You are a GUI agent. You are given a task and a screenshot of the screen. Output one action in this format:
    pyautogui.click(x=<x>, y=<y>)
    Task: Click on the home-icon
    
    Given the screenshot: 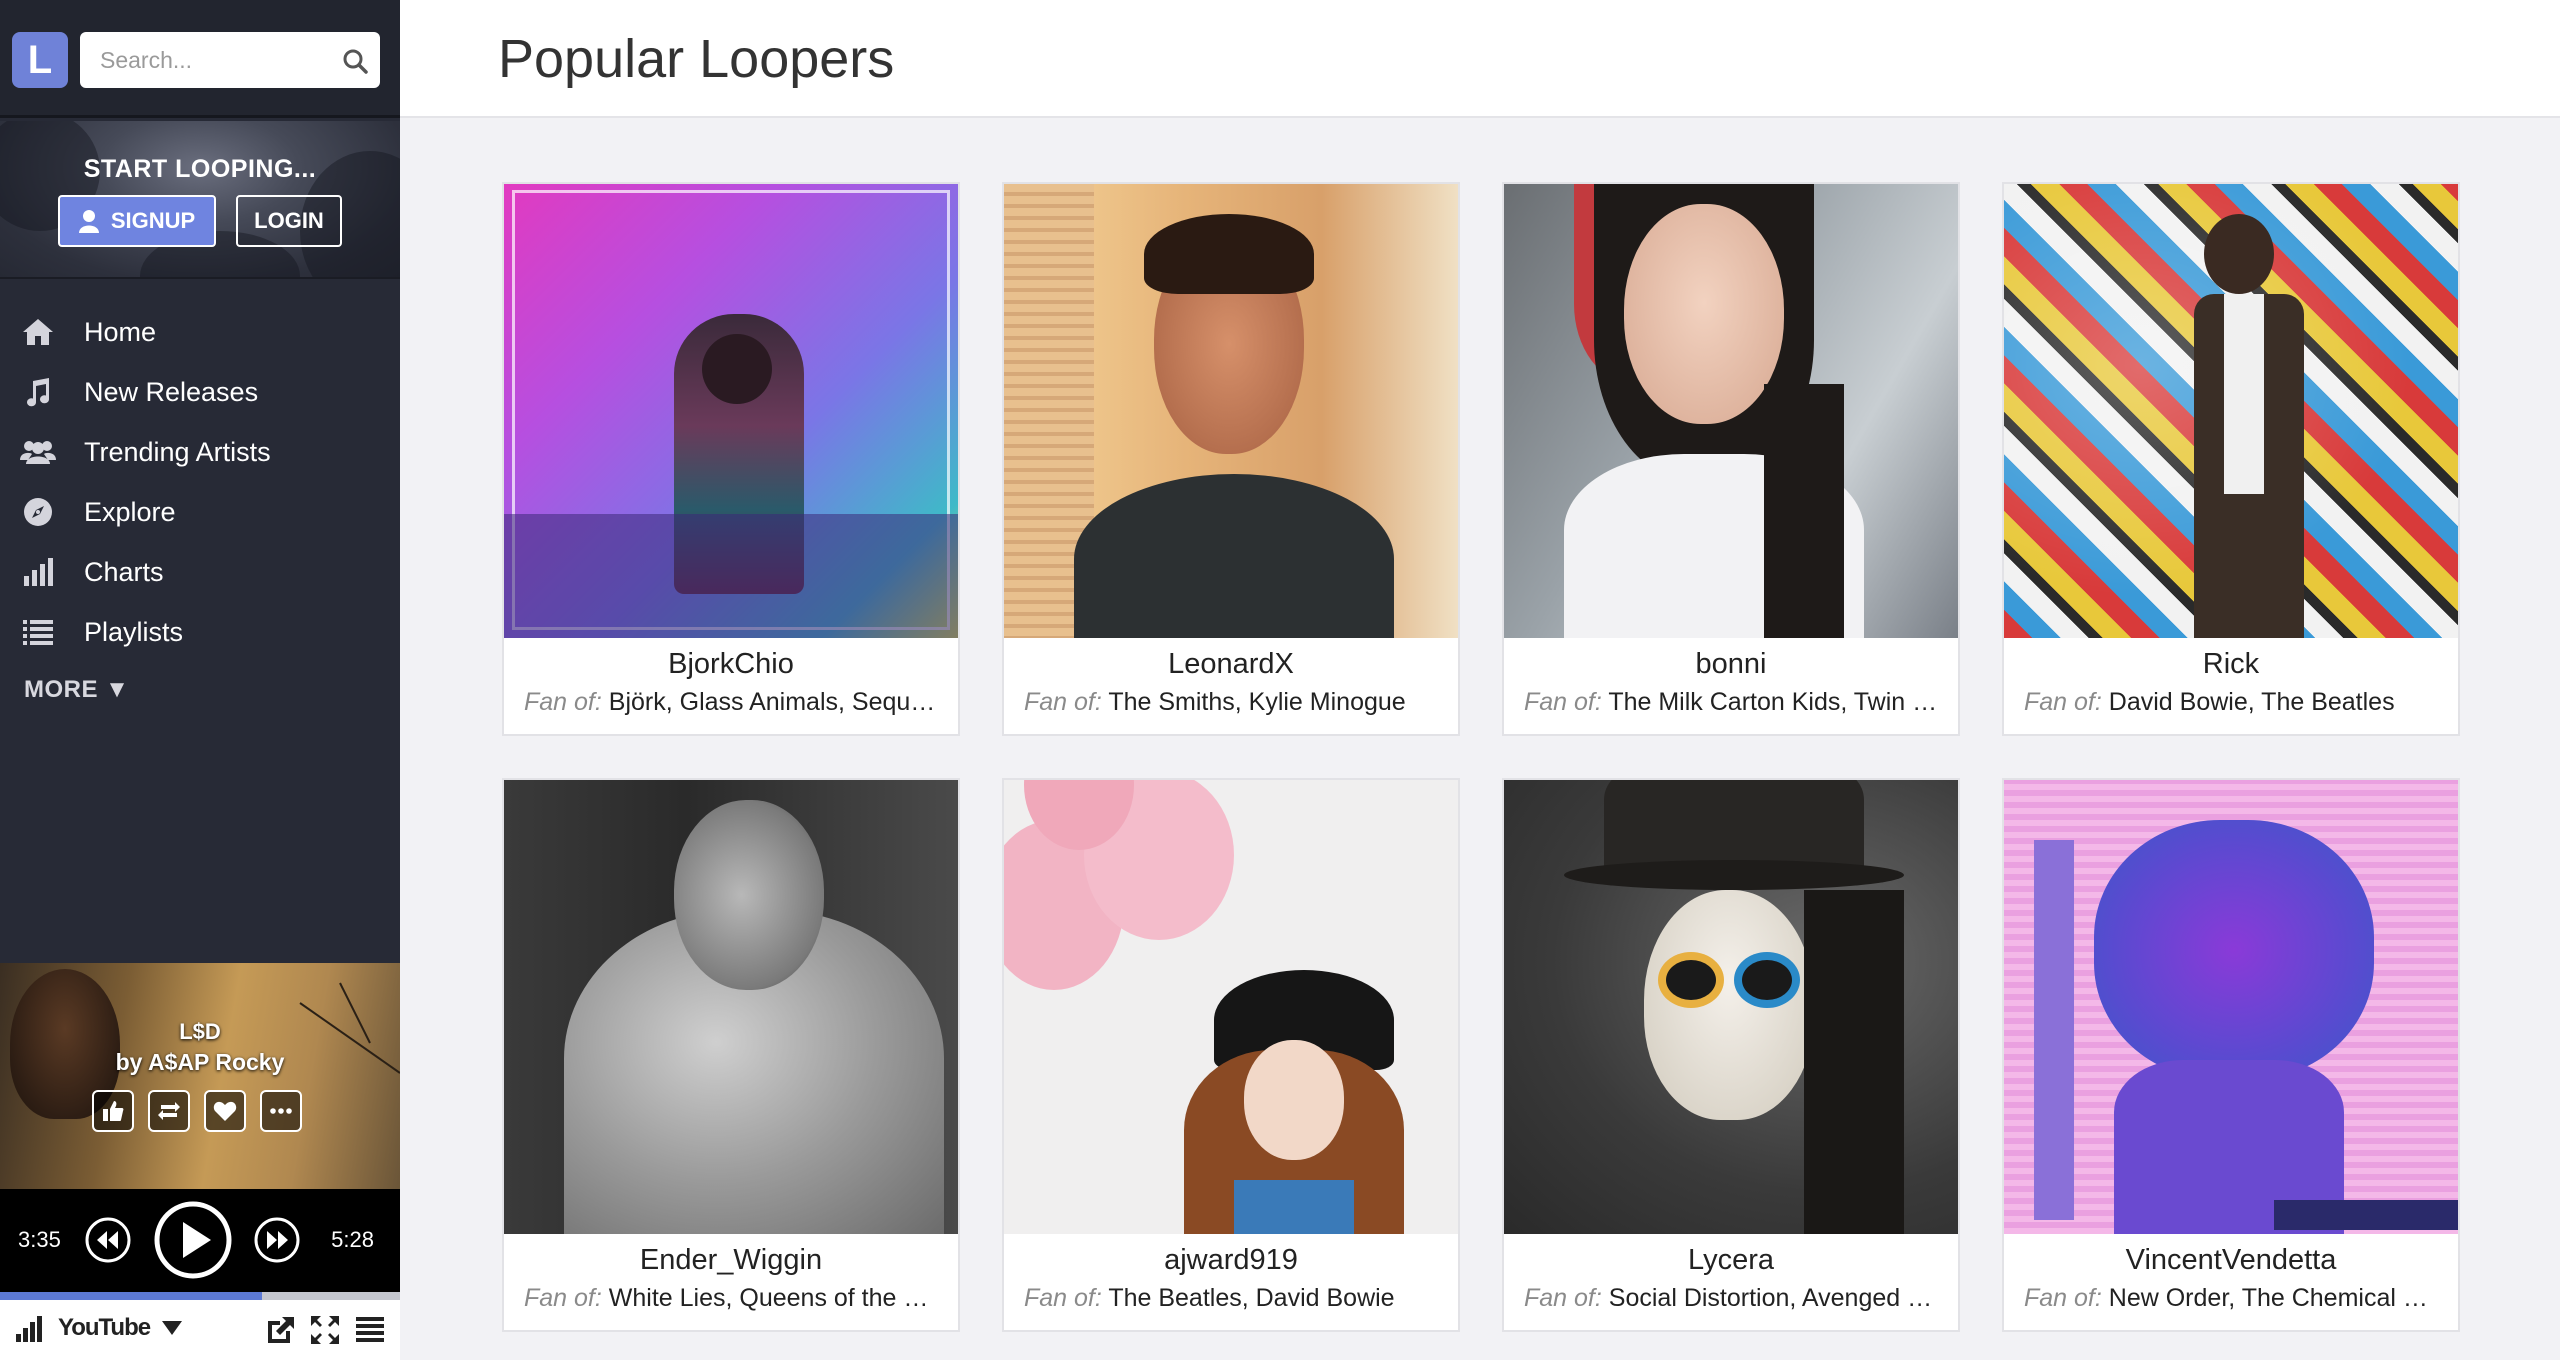 What is the action you would take?
    pyautogui.click(x=38, y=332)
    